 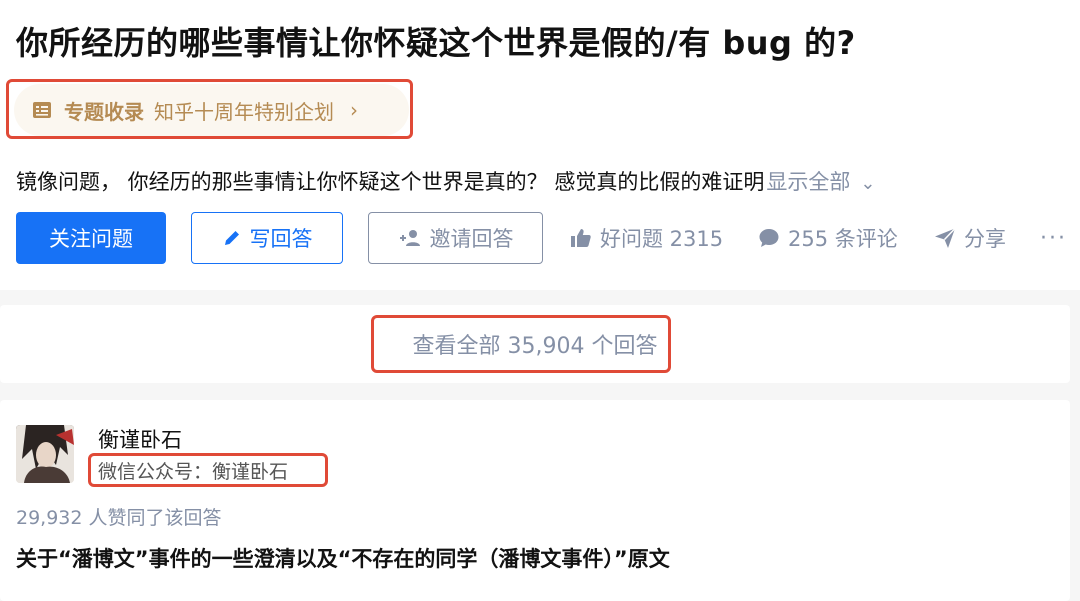 What do you see at coordinates (409, 238) in the screenshot?
I see `add-user-icon` at bounding box center [409, 238].